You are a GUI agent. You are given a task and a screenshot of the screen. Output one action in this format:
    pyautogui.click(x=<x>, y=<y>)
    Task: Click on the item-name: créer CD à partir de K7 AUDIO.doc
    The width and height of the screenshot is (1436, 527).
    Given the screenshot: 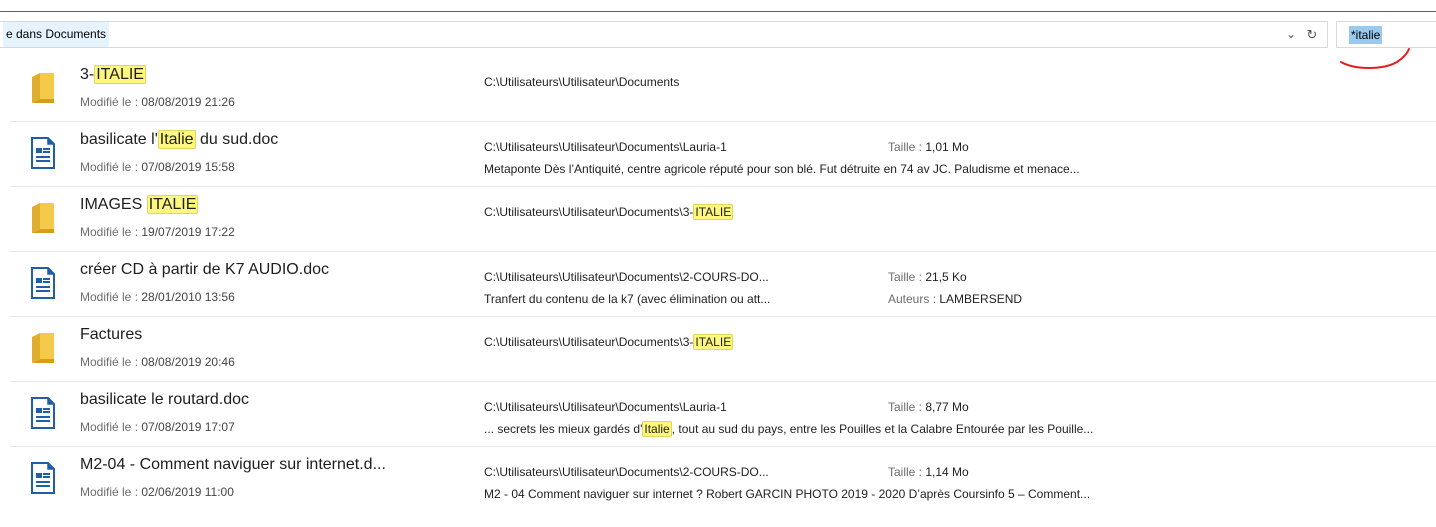 What is the action you would take?
    pyautogui.click(x=204, y=270)
    